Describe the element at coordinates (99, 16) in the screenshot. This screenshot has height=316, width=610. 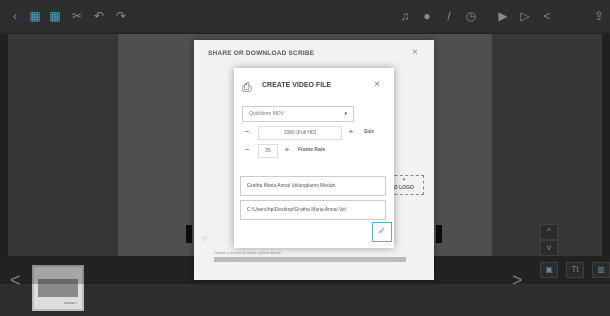
I see `undo-icon: ↶` at that location.